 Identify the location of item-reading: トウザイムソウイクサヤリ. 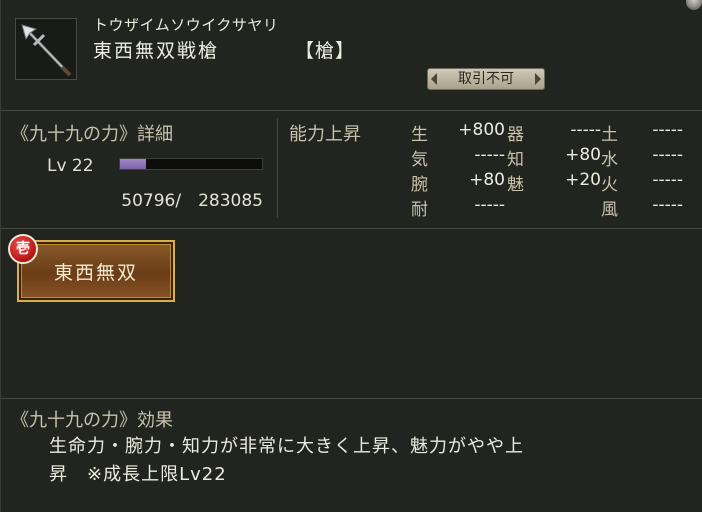
(186, 25).